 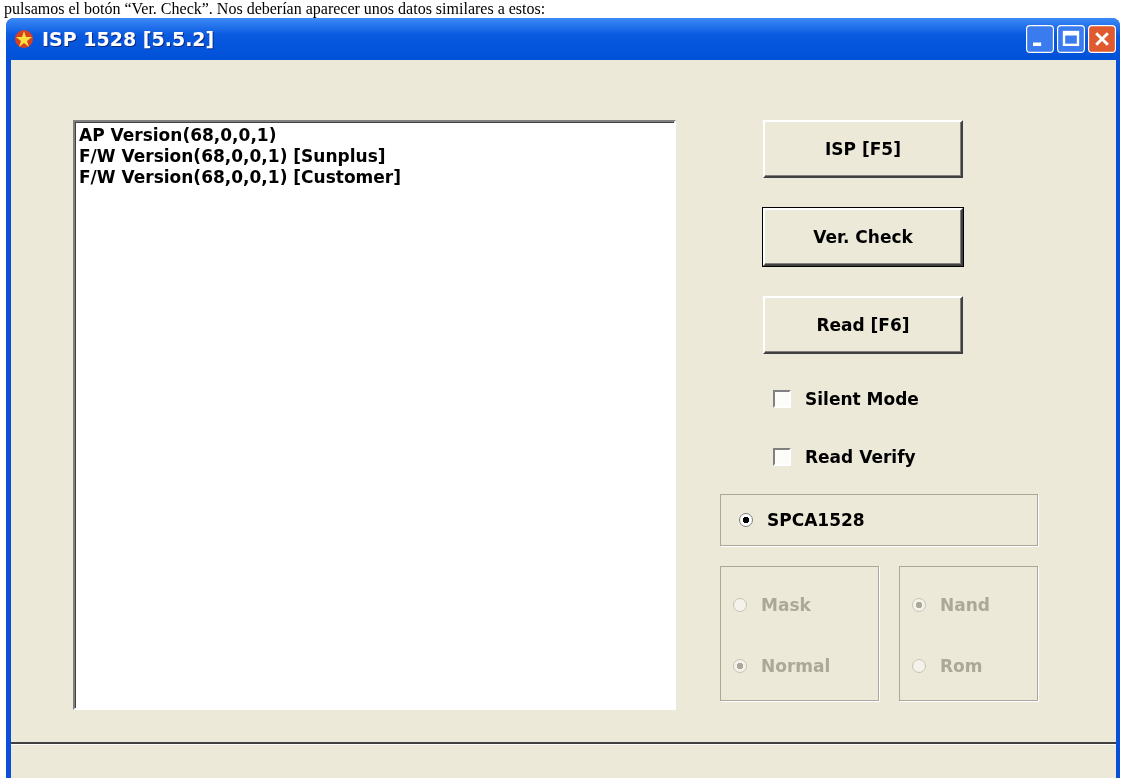 I want to click on star-badge-icon, so click(x=24, y=39).